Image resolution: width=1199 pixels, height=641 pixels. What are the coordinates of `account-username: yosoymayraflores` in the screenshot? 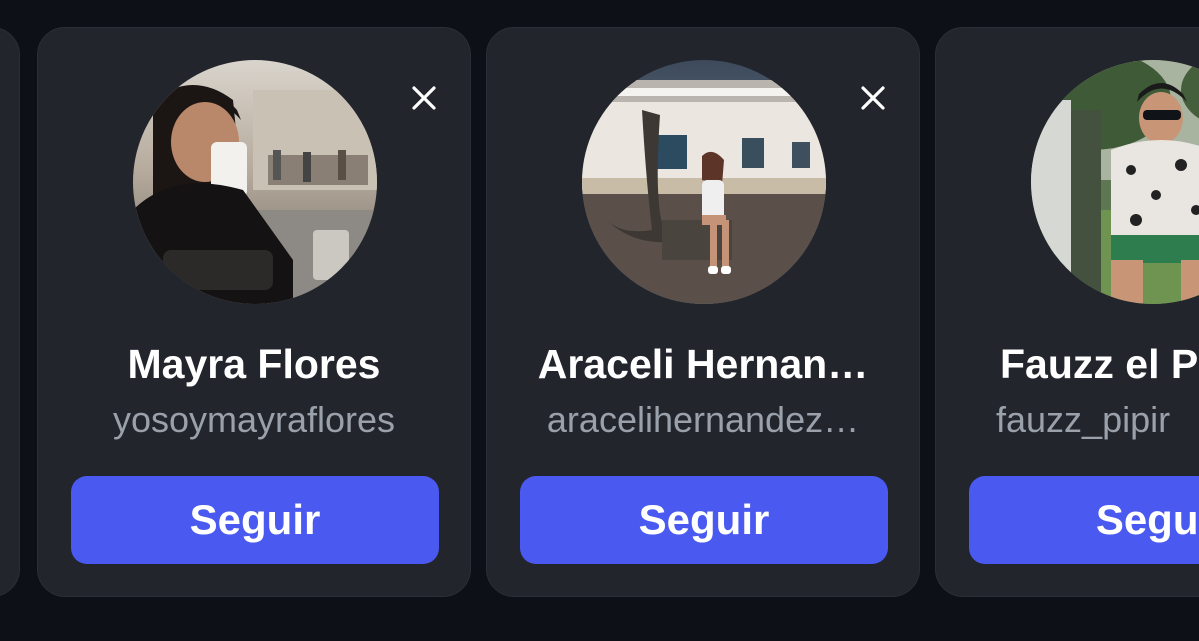 It's located at (254, 419).